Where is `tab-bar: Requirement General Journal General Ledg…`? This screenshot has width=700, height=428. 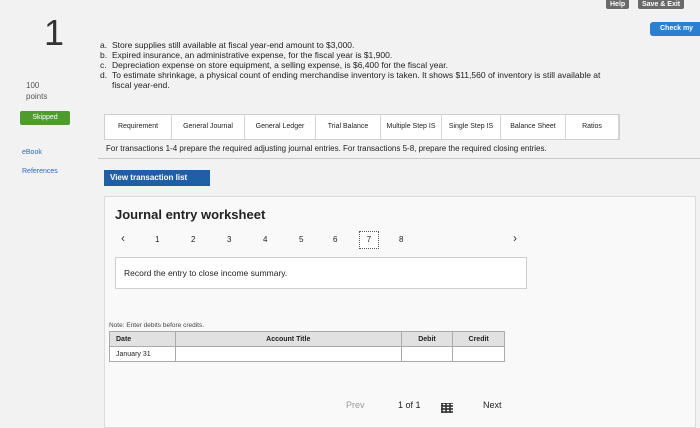 tab-bar: Requirement General Journal General Ledg… is located at coordinates (362, 127).